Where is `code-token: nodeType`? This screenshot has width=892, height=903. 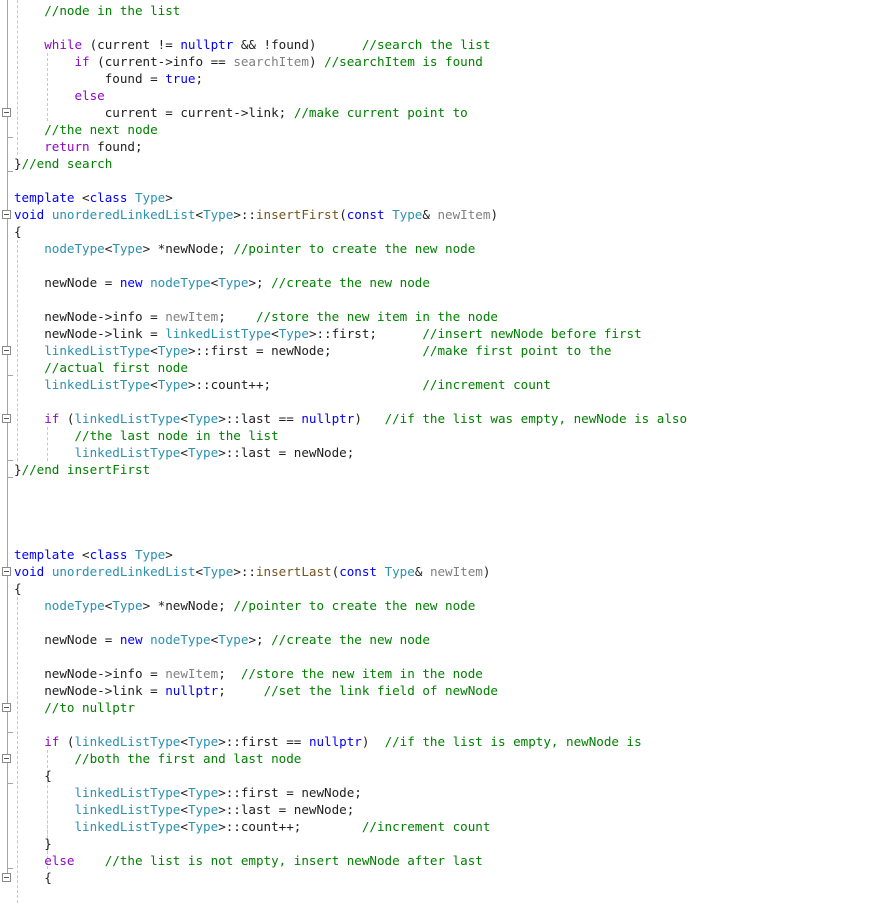
code-token: nodeType is located at coordinates (180, 639).